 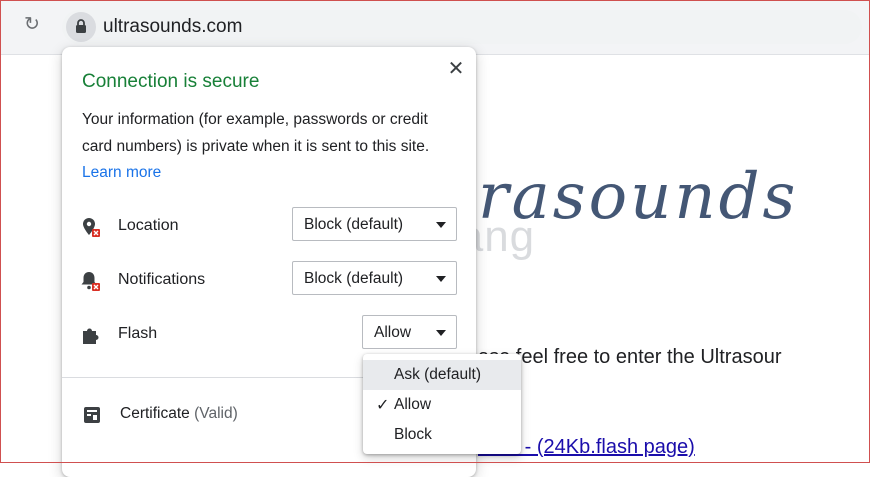 I want to click on flash-dropdown-menu: Ask (default) ✓ Allow Block, so click(x=442, y=404).